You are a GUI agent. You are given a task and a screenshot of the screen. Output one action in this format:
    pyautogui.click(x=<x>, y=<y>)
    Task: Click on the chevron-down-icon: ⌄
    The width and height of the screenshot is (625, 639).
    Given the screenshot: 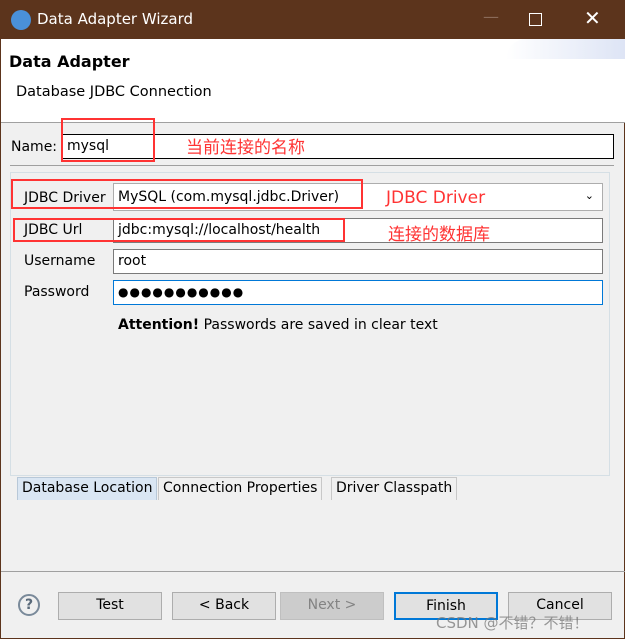 What is the action you would take?
    pyautogui.click(x=589, y=195)
    